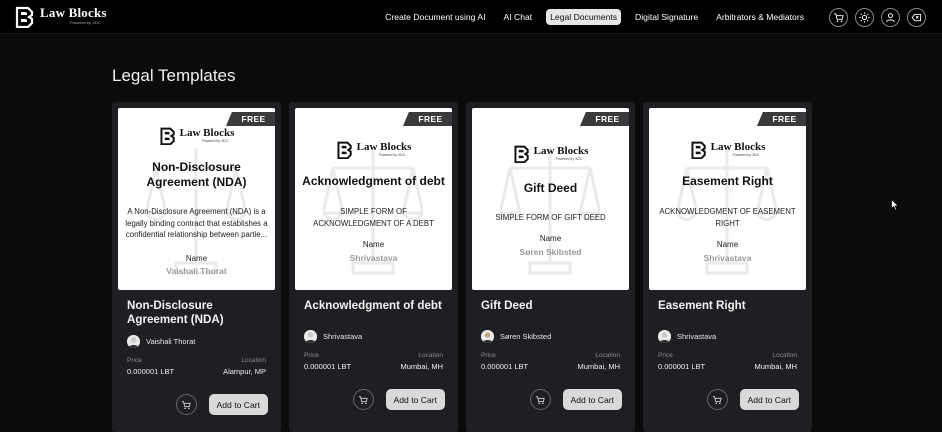  I want to click on card-title: Easement Right, so click(730, 306).